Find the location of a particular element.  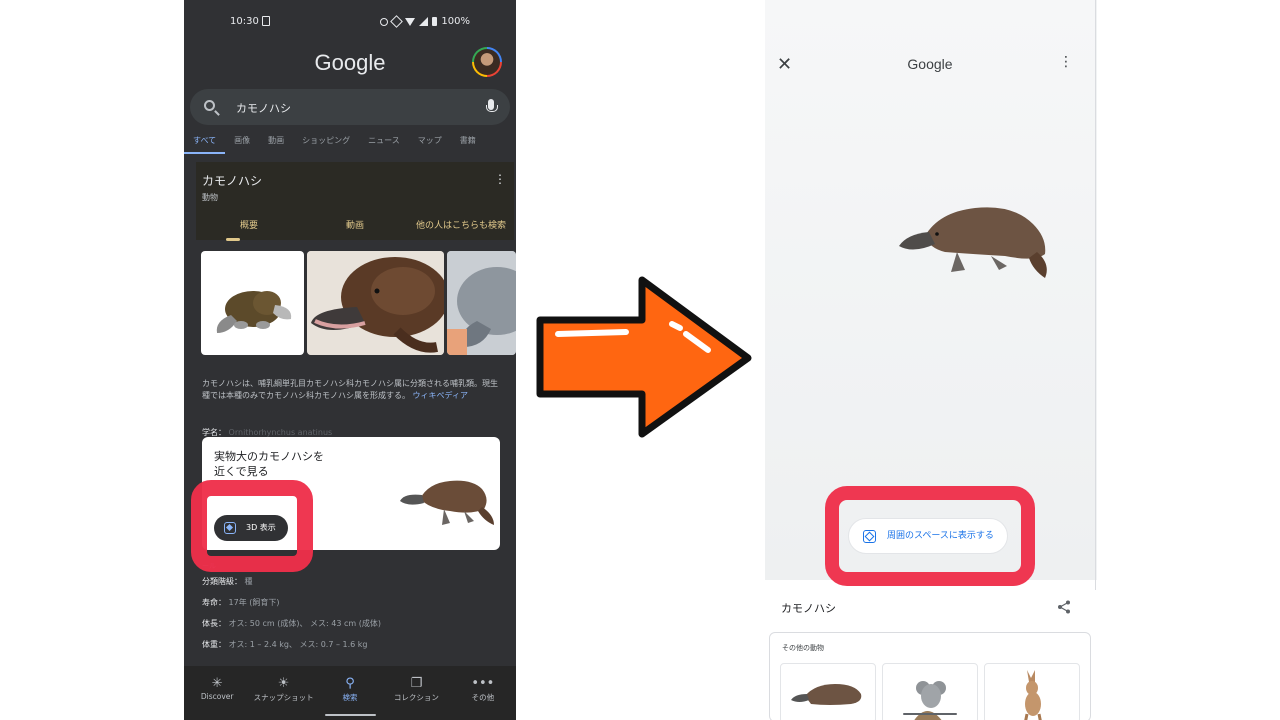

knowledge-panel-subtitle: 動物 is located at coordinates (210, 197).